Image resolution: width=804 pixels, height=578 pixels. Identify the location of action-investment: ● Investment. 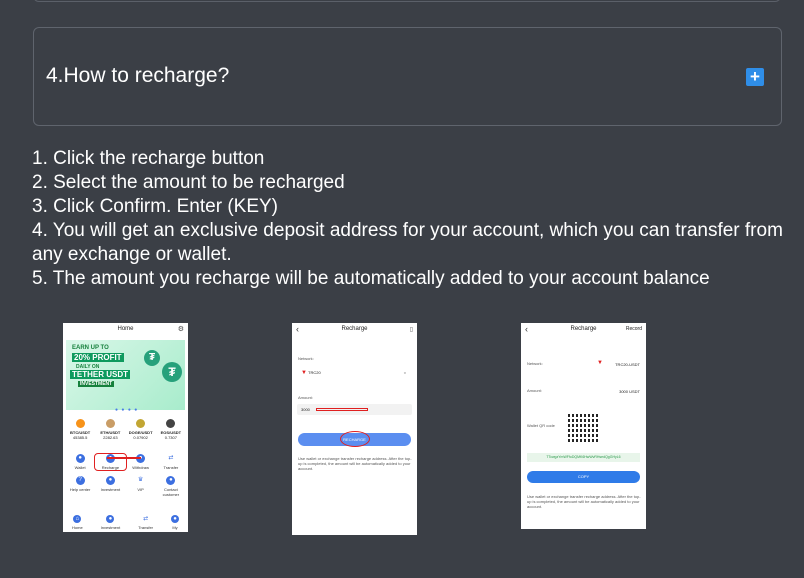
(110, 486).